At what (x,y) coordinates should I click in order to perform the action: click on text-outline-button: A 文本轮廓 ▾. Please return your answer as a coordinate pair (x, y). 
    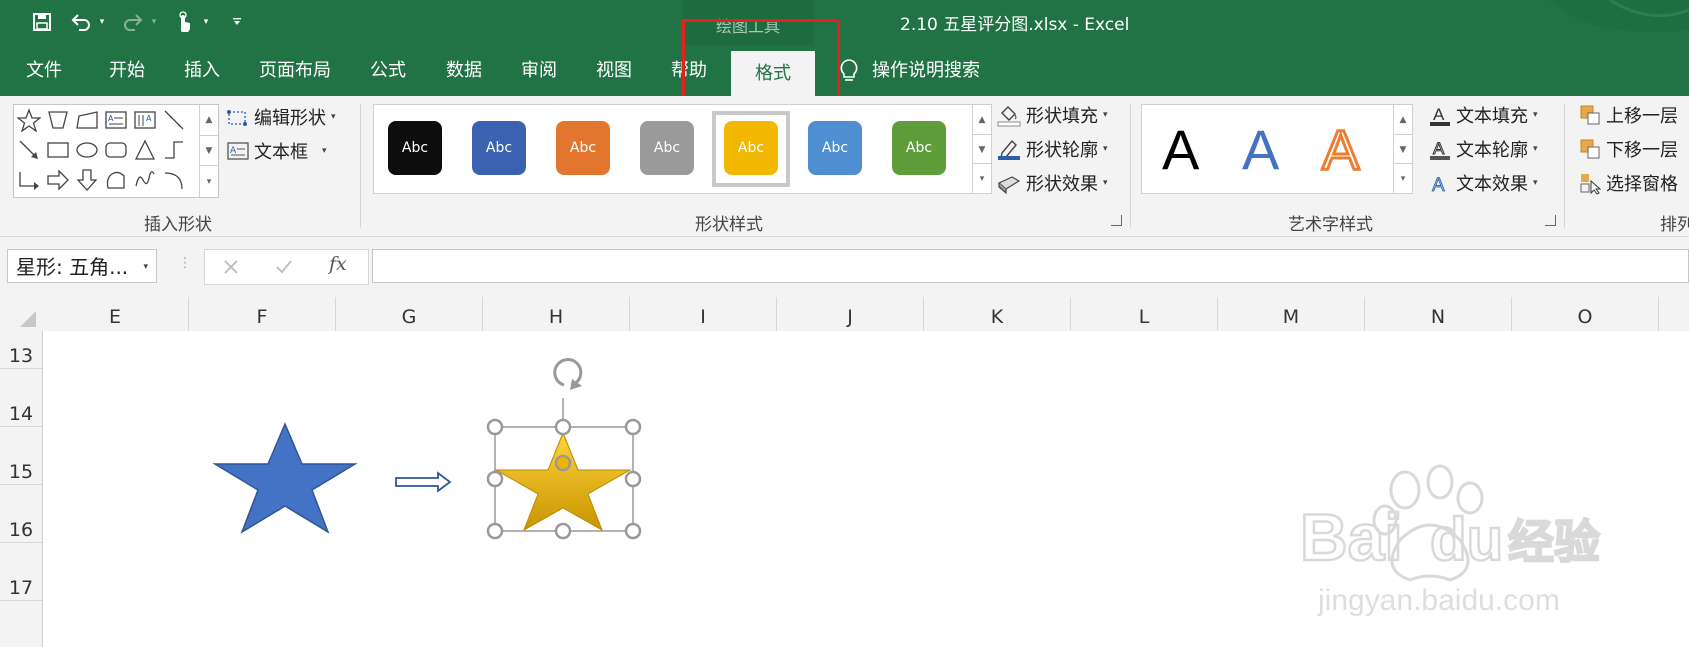
    Looking at the image, I should click on (1483, 149).